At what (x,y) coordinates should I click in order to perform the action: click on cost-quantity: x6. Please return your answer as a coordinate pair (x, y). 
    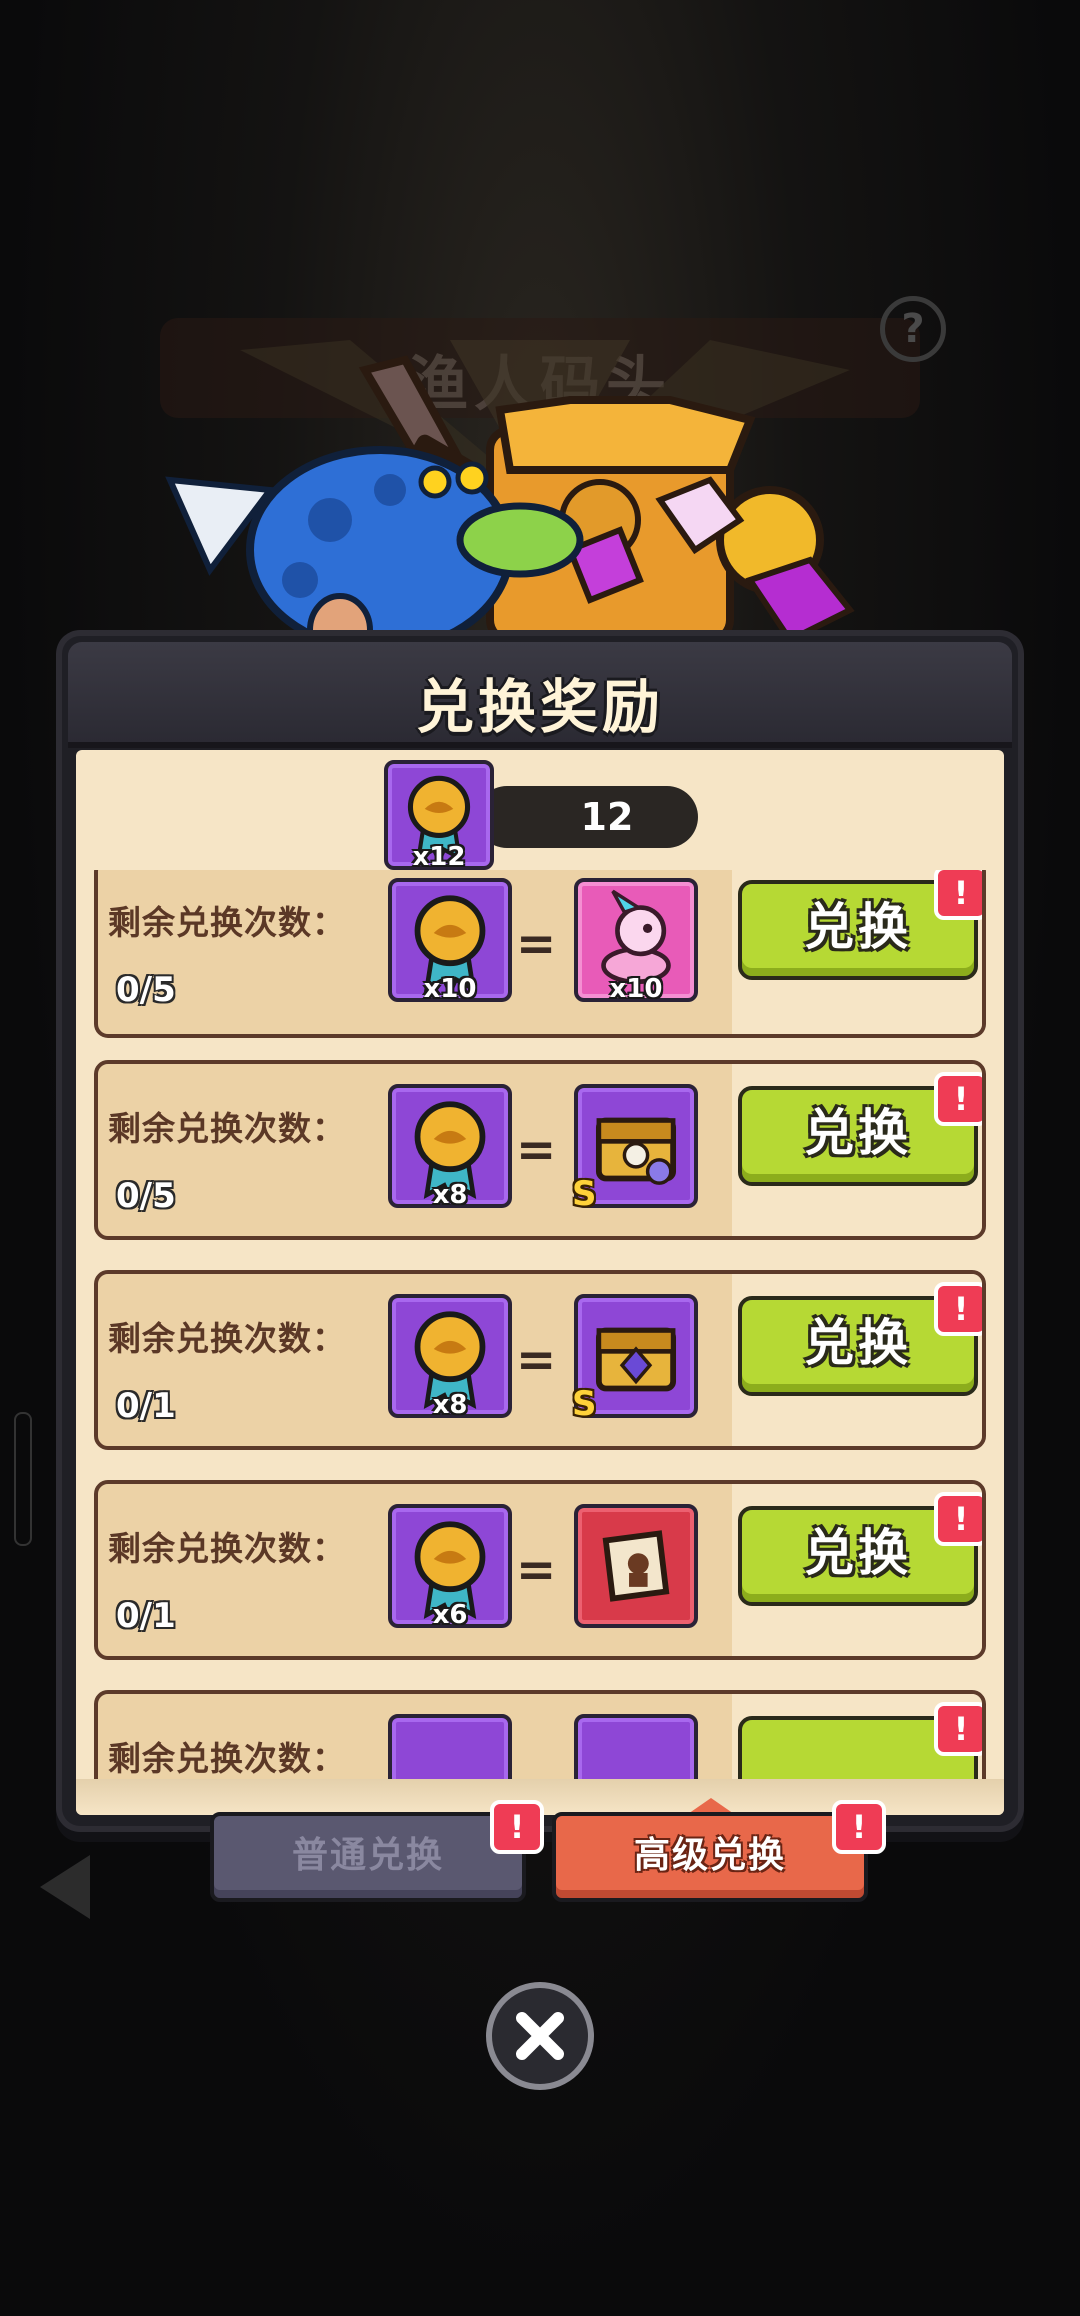
    Looking at the image, I should click on (450, 1615).